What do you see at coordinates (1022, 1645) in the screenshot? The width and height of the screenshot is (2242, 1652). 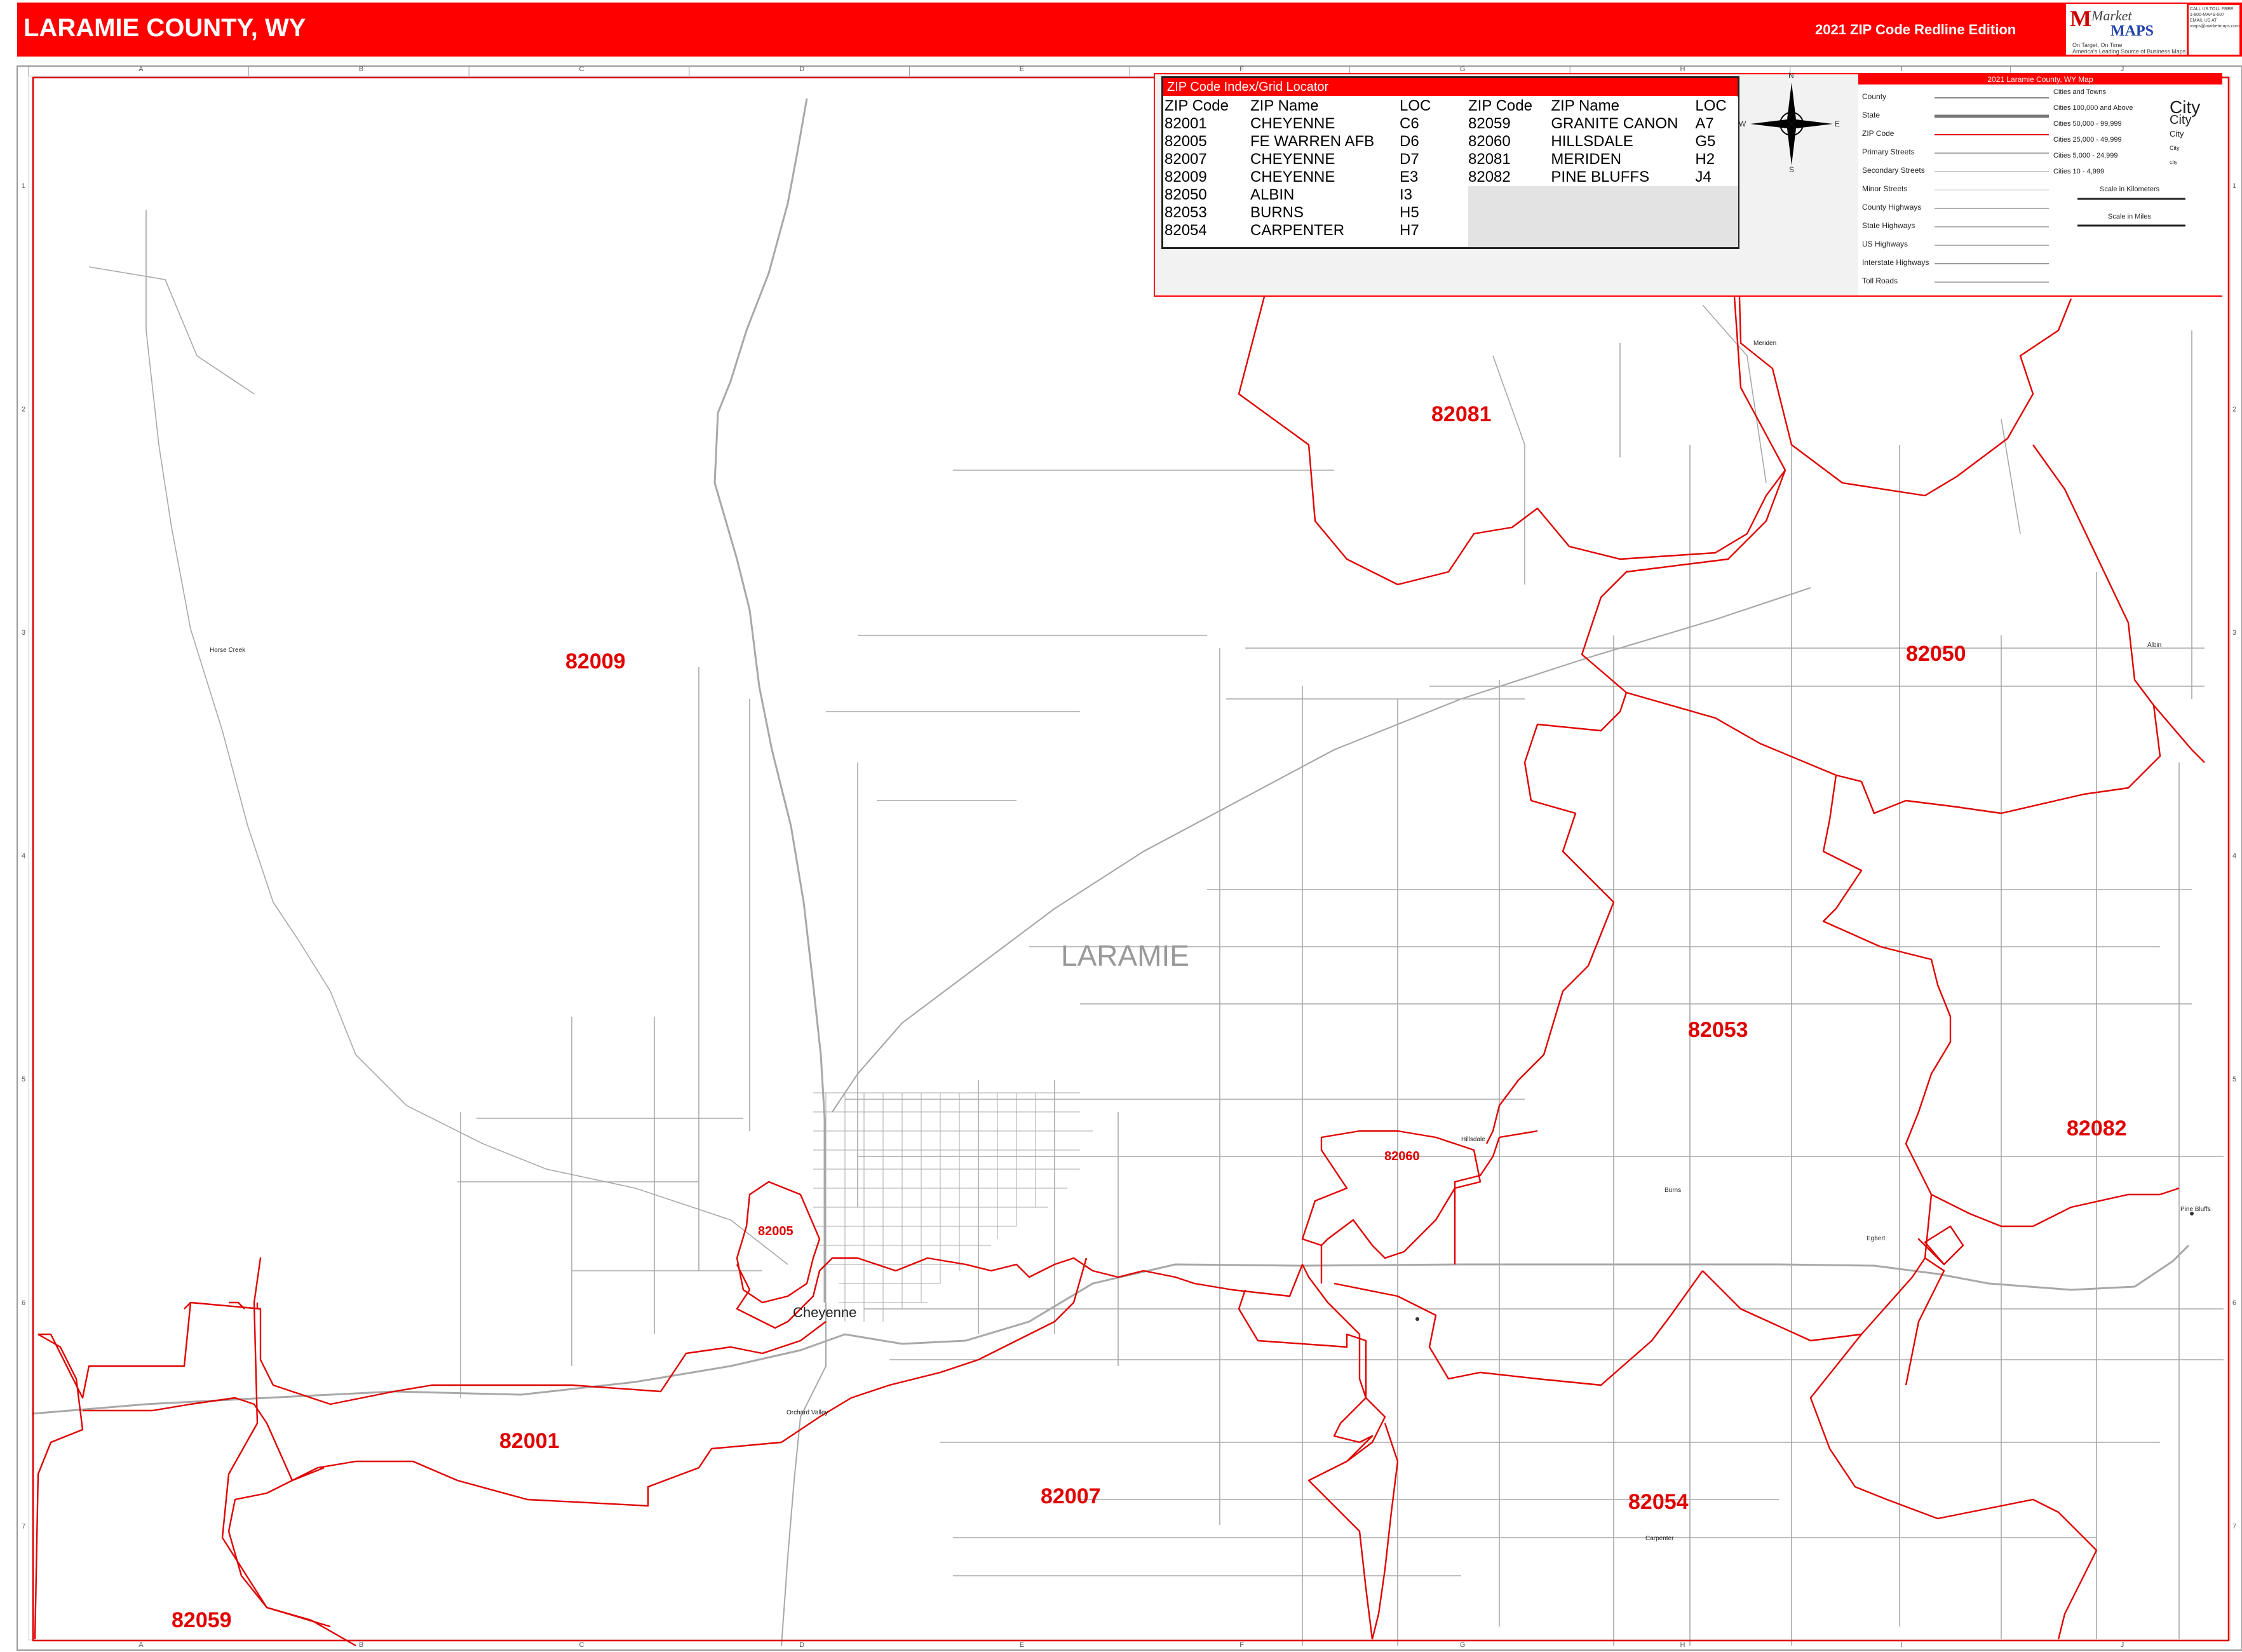 I see `grid-column-label: E` at bounding box center [1022, 1645].